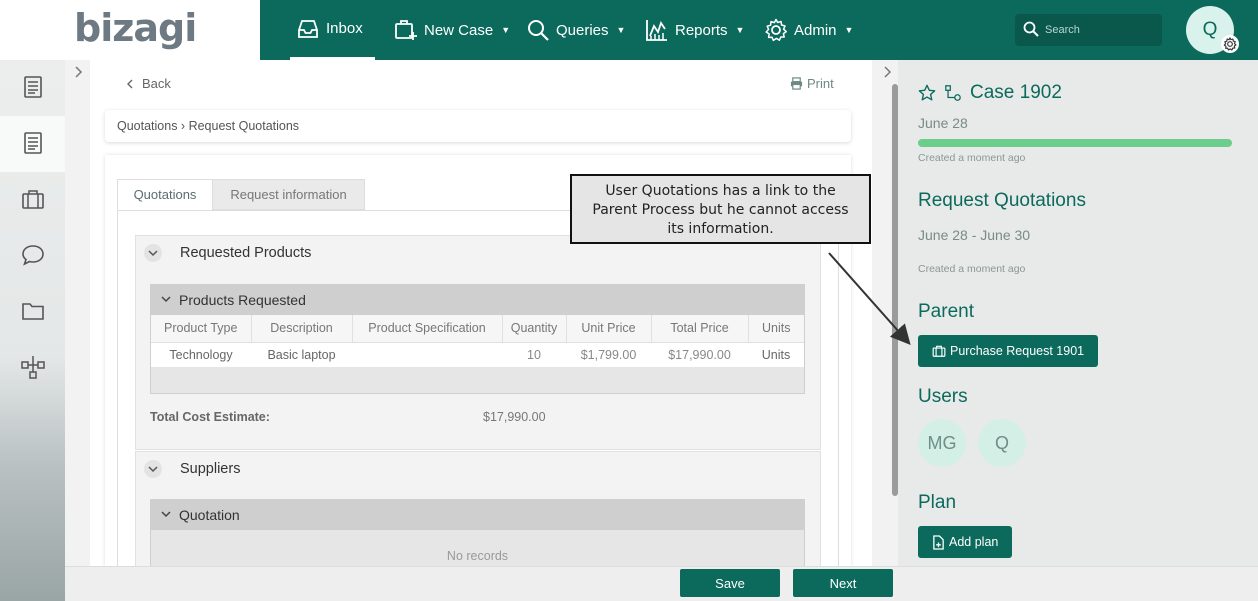 This screenshot has width=1258, height=601. What do you see at coordinates (201, 329) in the screenshot?
I see `column-header: Product Type` at bounding box center [201, 329].